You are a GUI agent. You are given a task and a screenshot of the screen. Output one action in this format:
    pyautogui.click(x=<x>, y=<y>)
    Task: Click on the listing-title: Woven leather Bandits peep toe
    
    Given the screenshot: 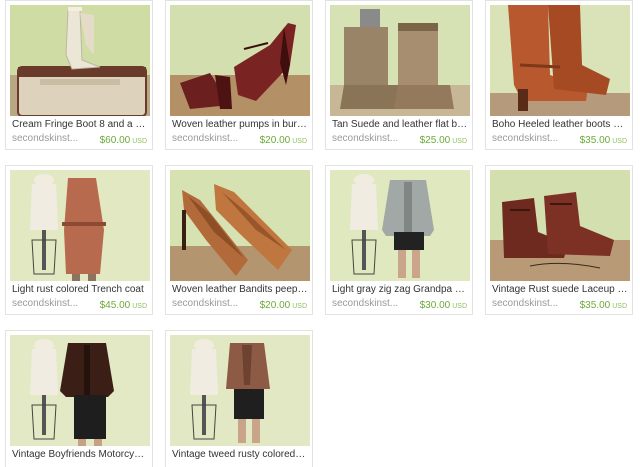 What is the action you would take?
    pyautogui.click(x=240, y=289)
    